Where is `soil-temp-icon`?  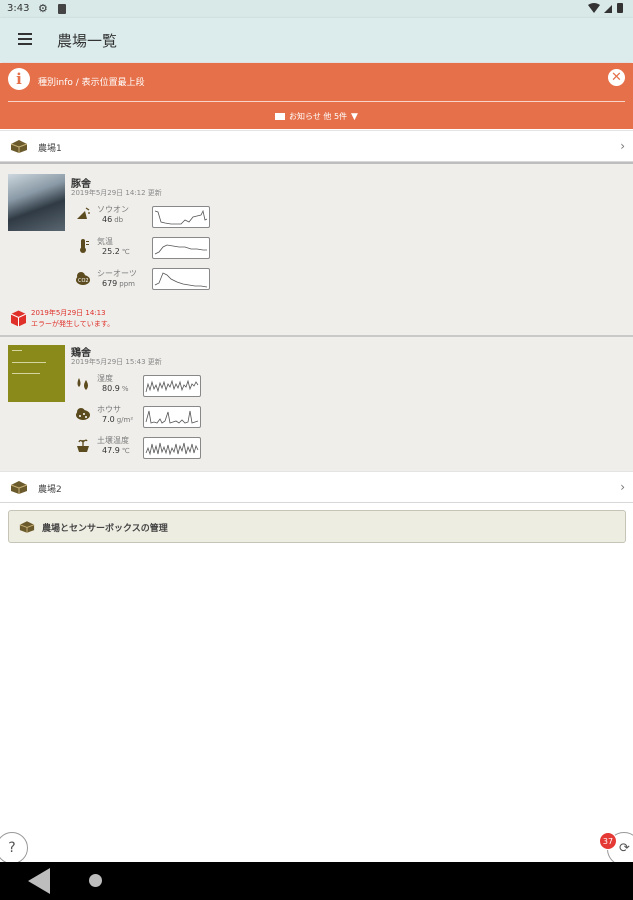
soil-temp-icon is located at coordinates (83, 445).